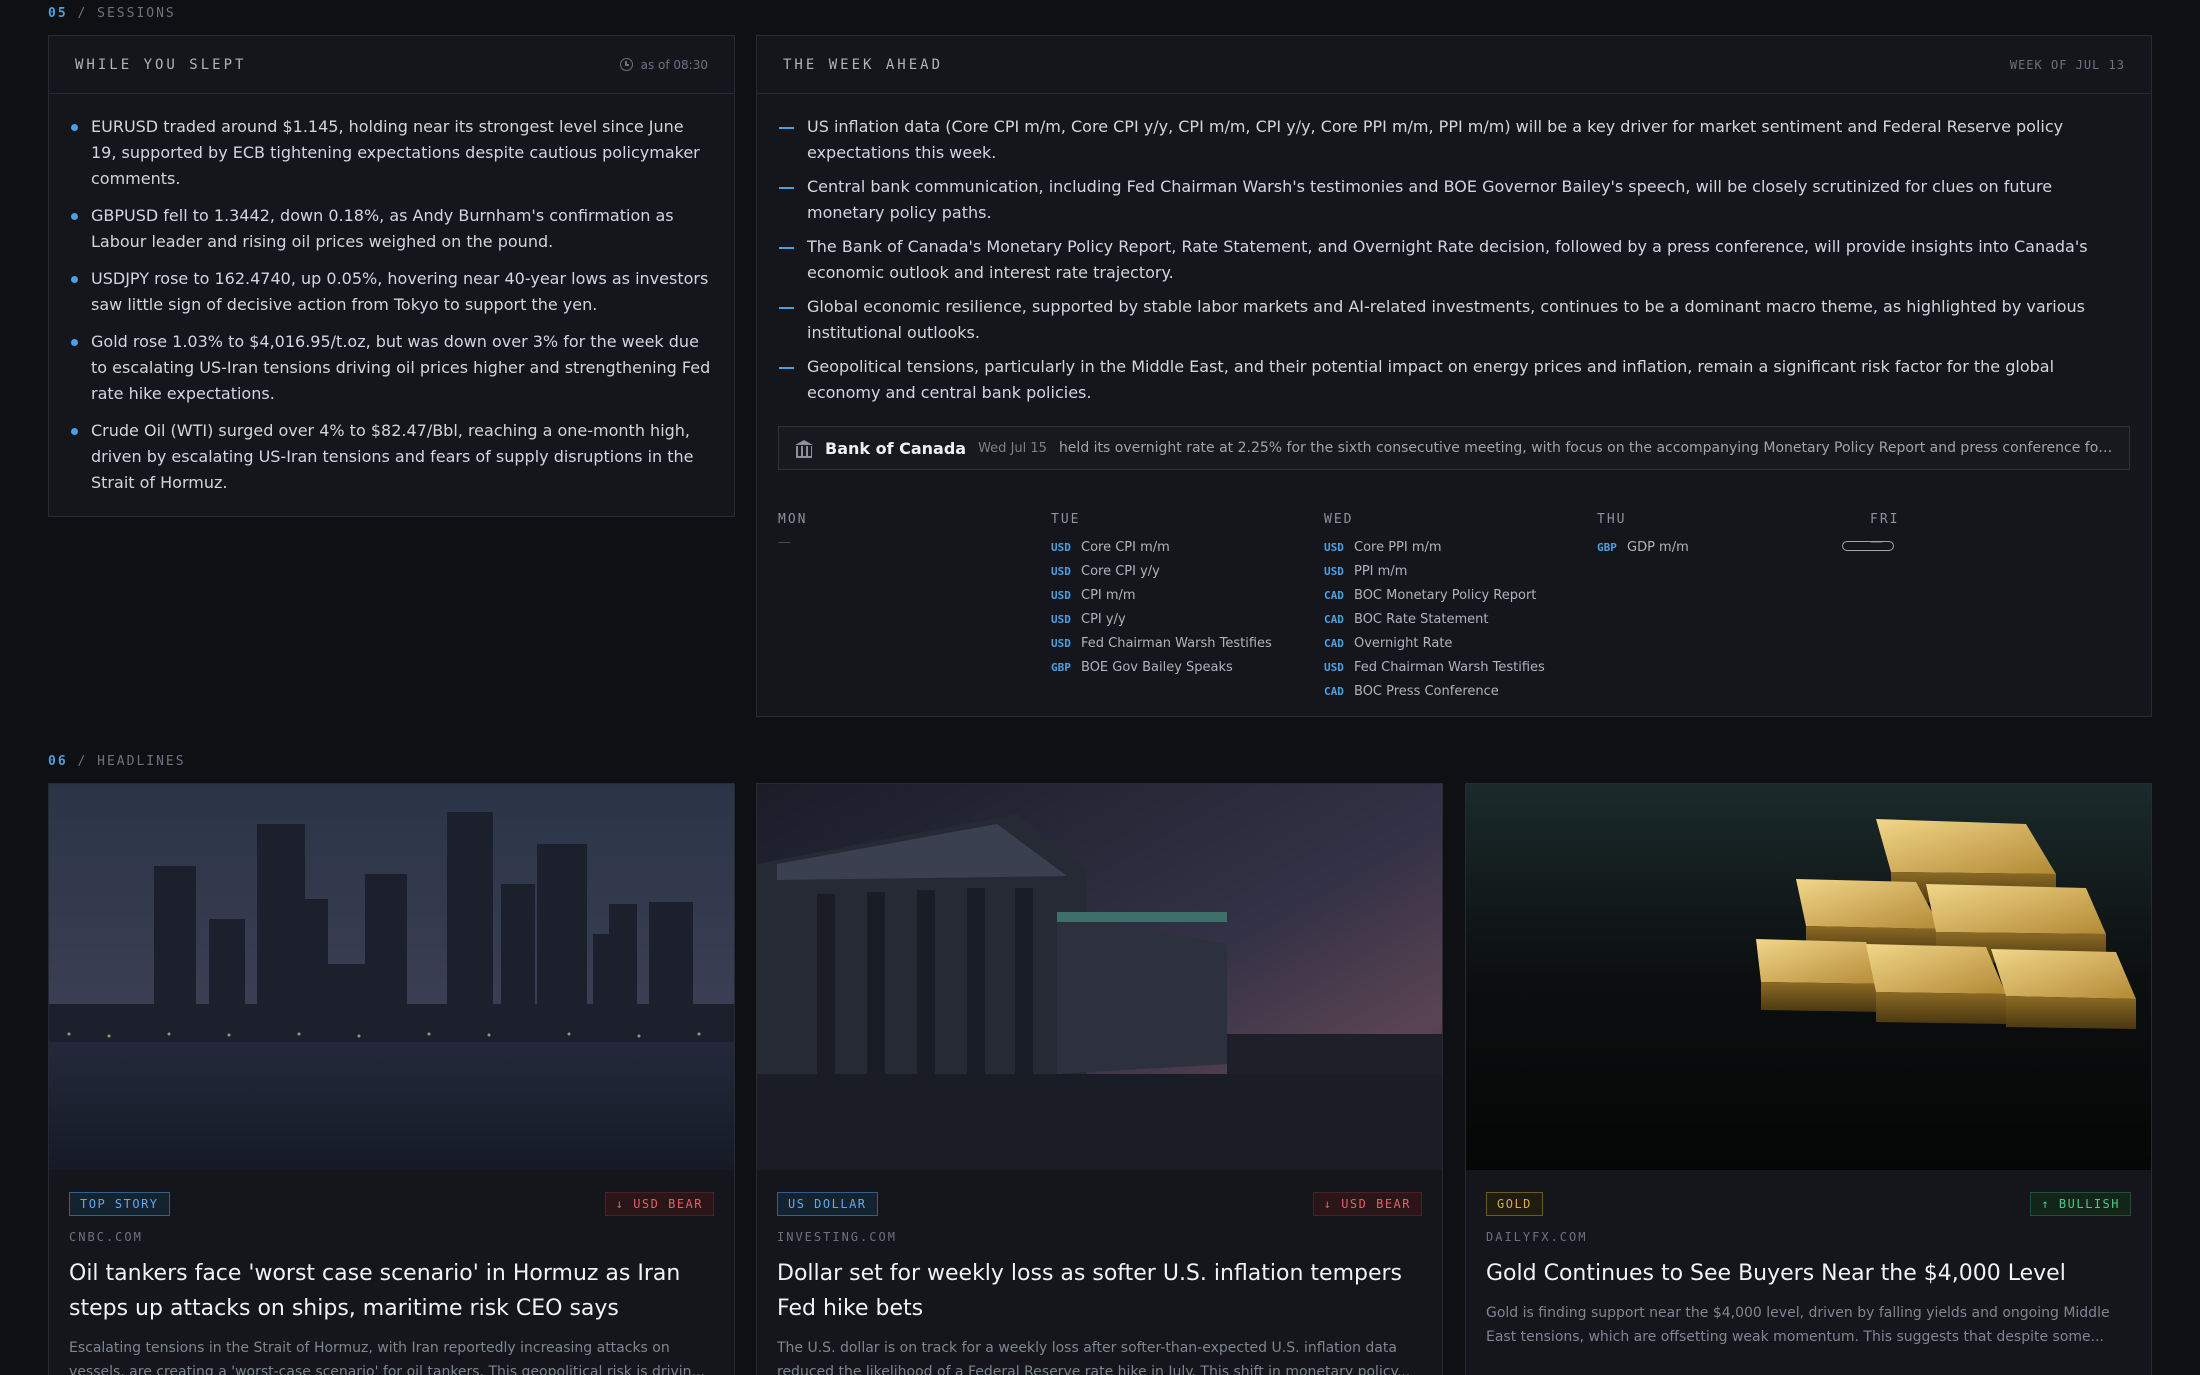  I want to click on as-of-timestamp: as of 08:30, so click(663, 65).